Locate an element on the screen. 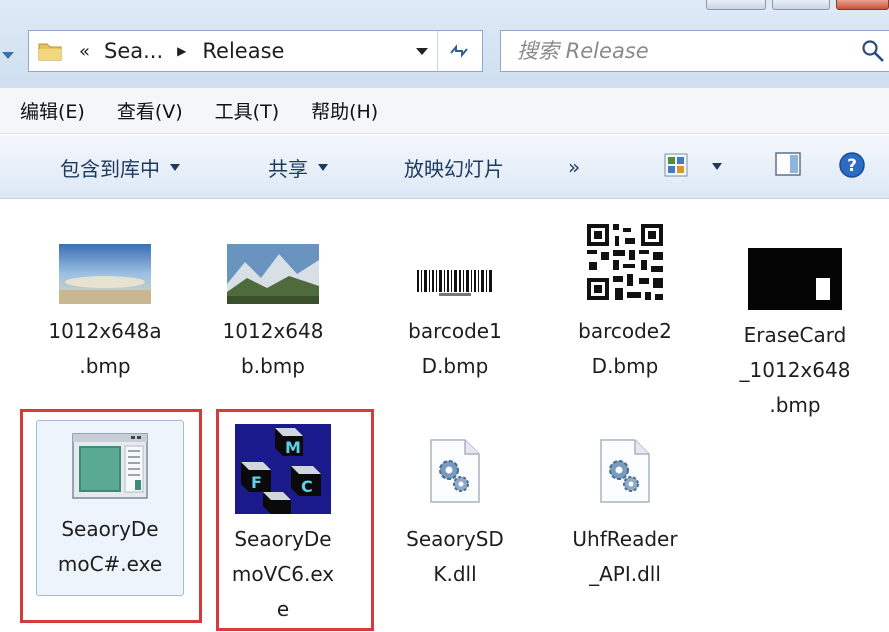  more-commands-button: » is located at coordinates (574, 167).